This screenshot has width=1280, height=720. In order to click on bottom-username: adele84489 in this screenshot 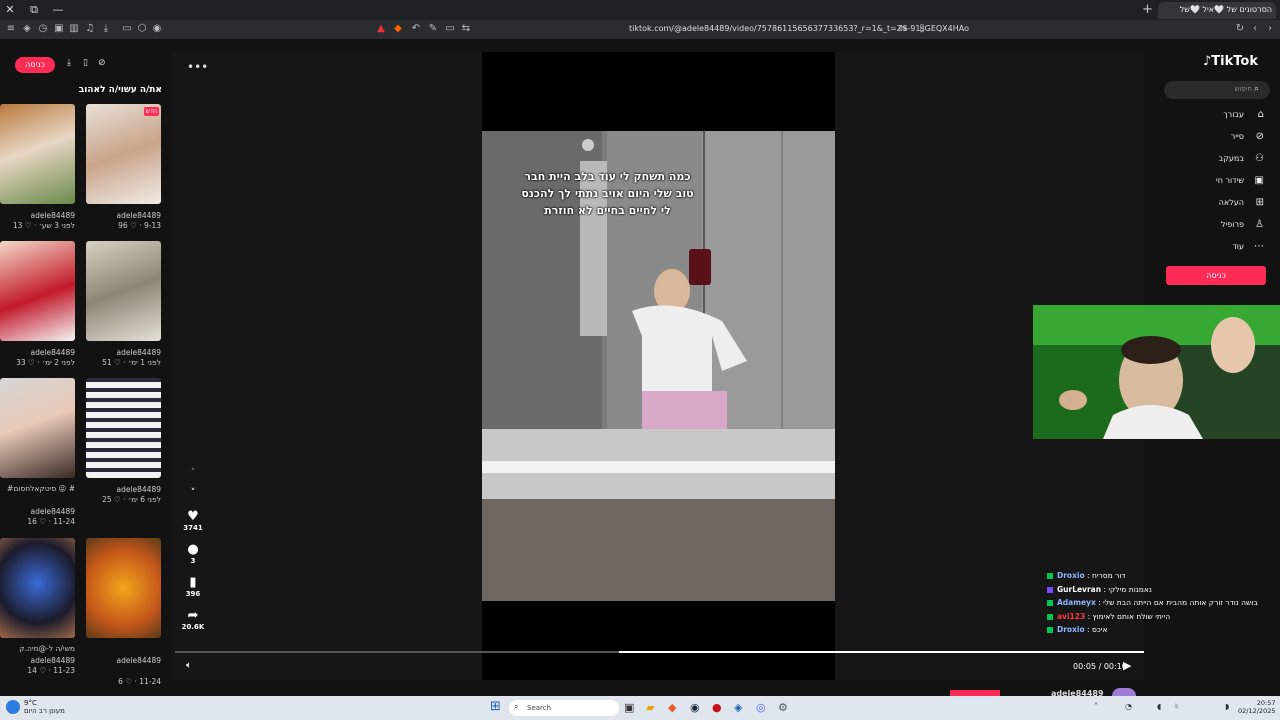, I will do `click(1077, 692)`.